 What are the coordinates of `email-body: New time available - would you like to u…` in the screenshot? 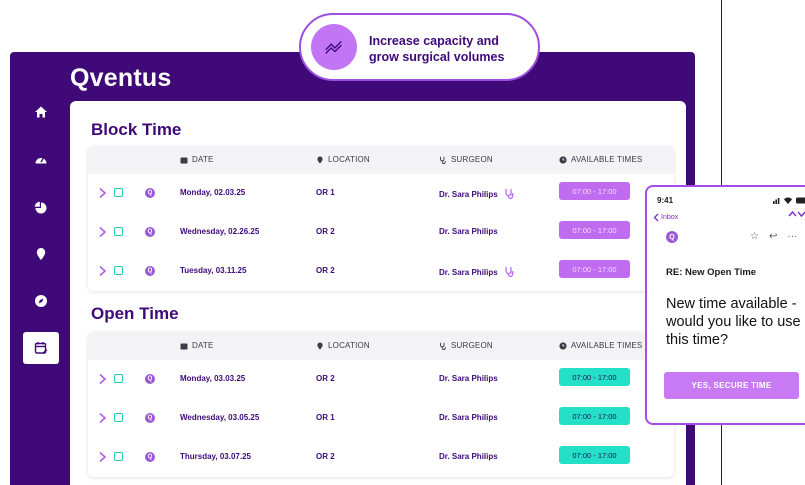 It's located at (733, 322).